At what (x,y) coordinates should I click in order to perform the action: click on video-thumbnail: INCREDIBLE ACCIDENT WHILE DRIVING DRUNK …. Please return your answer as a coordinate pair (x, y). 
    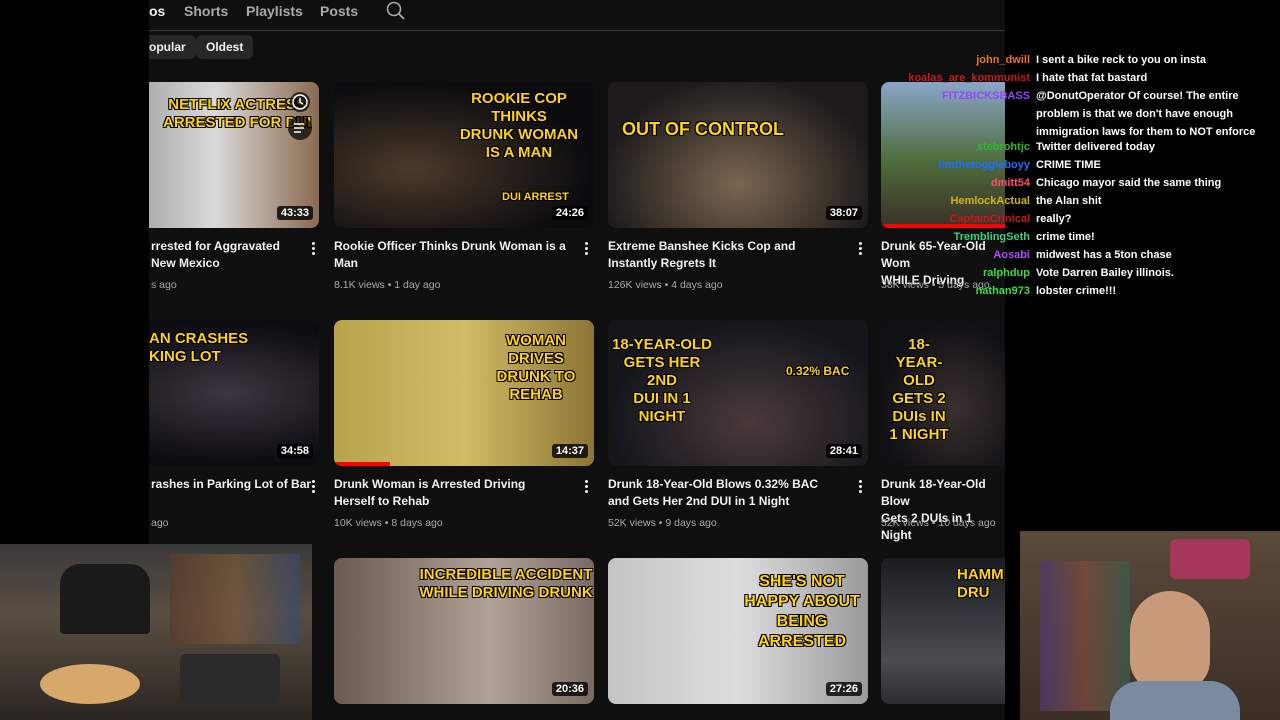
    Looking at the image, I should click on (464, 631).